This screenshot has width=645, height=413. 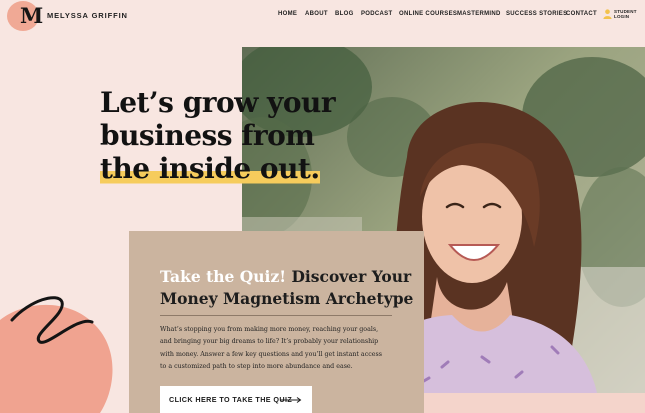 I want to click on student-login-link: STUDENT LOGIN, so click(x=625, y=14).